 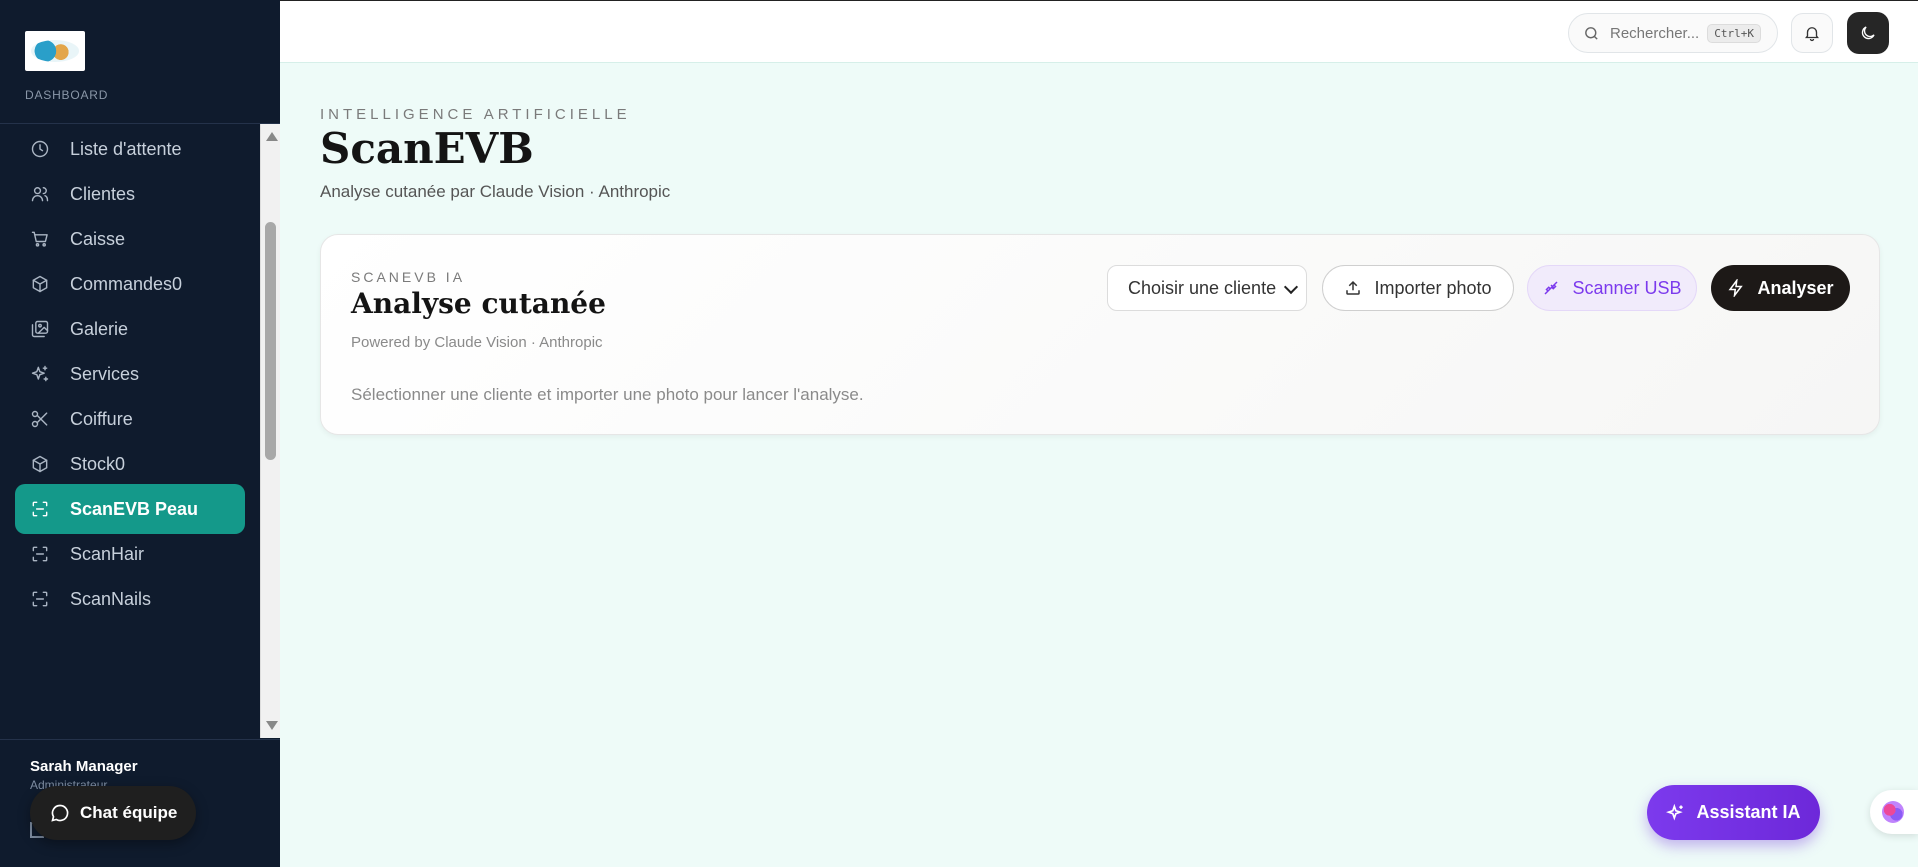 I want to click on scroll-down-arrow-icon, so click(x=272, y=725).